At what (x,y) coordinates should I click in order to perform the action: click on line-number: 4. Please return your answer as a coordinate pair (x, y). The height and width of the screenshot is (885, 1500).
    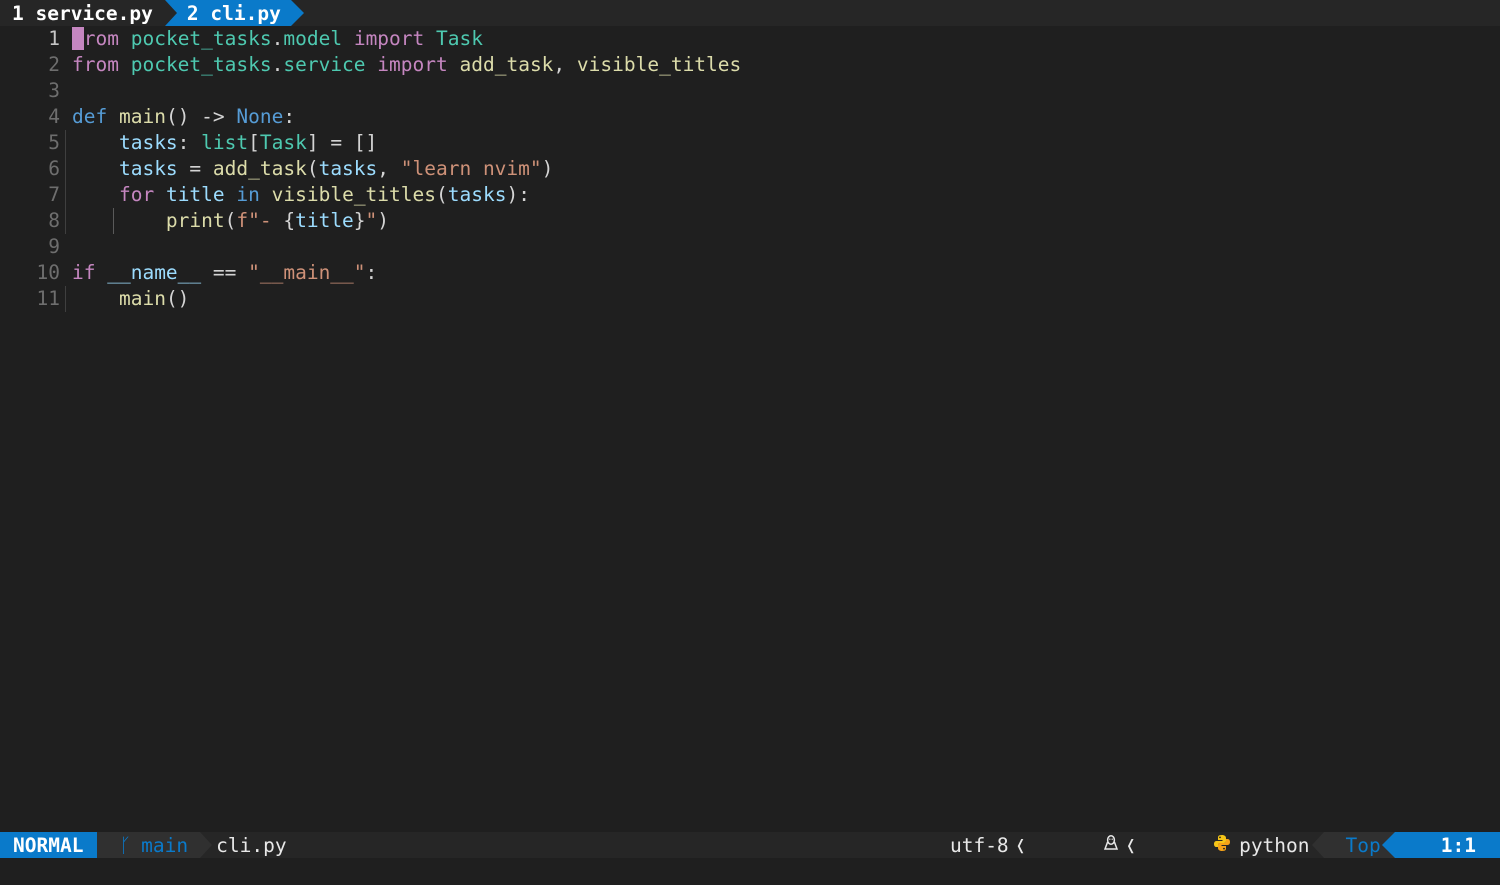
    Looking at the image, I should click on (54, 116).